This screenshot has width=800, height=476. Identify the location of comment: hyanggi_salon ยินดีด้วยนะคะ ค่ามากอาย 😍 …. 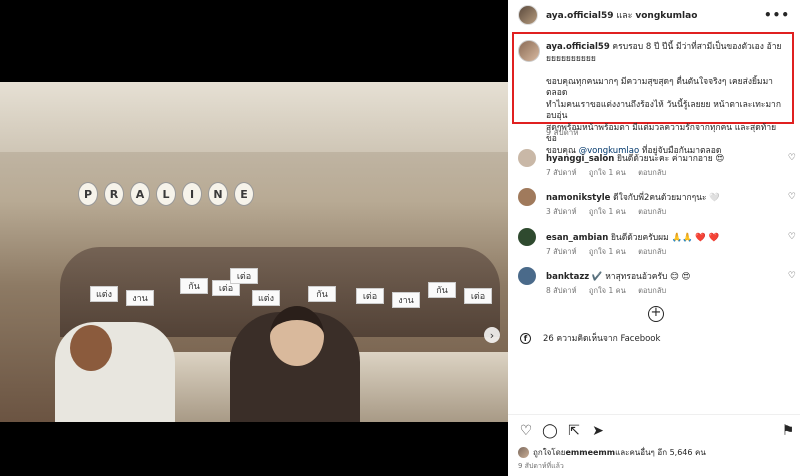
(658, 166).